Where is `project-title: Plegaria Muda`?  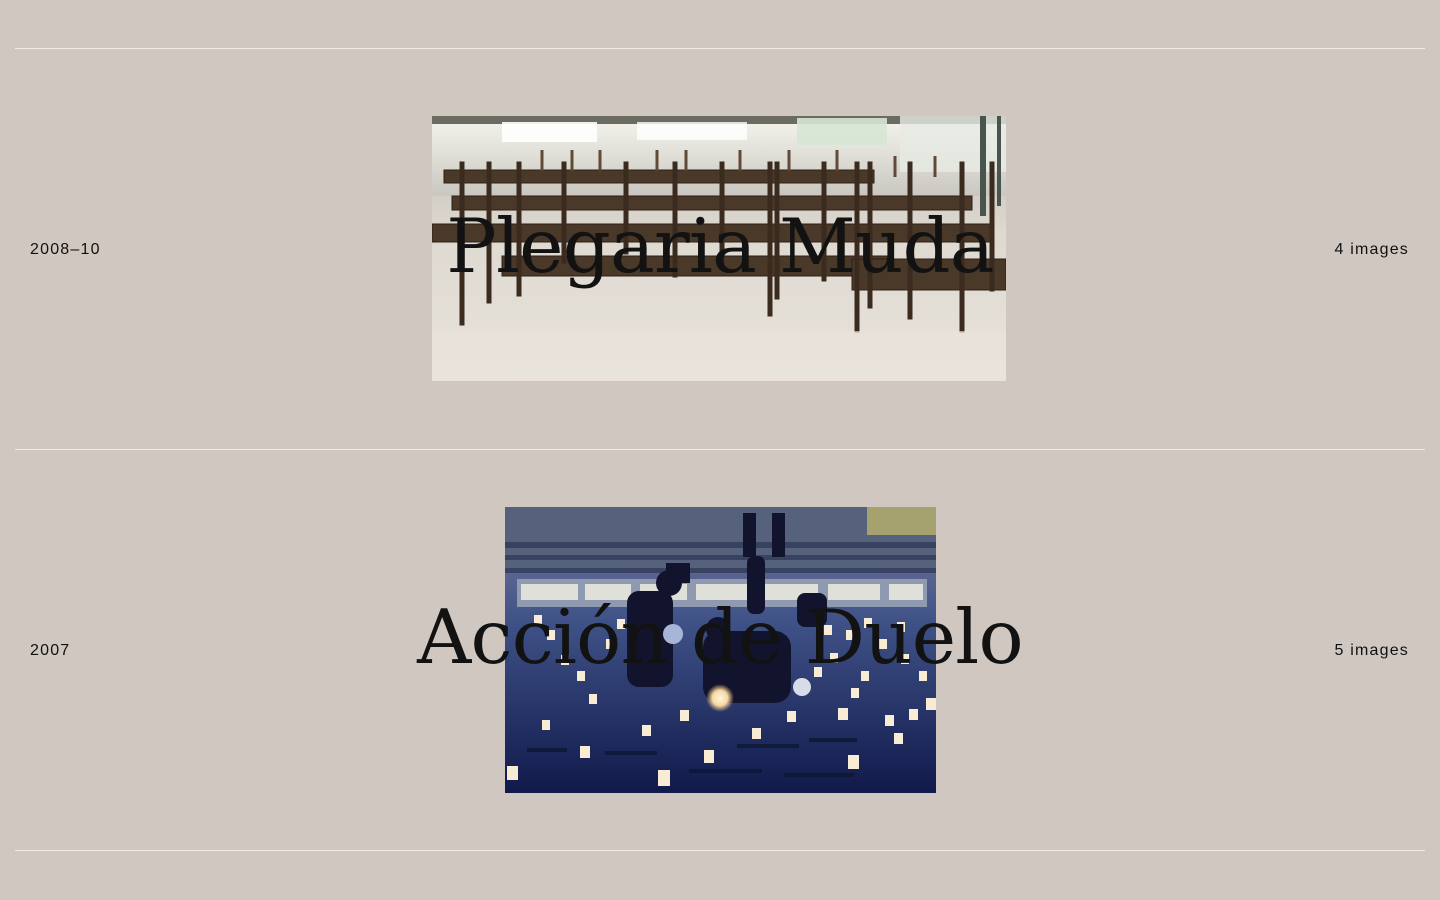
project-title: Plegaria Muda is located at coordinates (720, 246).